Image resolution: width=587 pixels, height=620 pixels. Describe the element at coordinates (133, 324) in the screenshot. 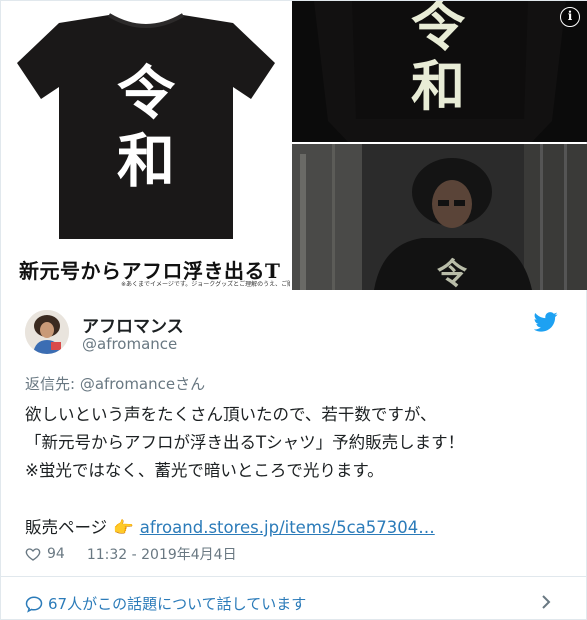

I see `author-name: アフロマンス` at that location.